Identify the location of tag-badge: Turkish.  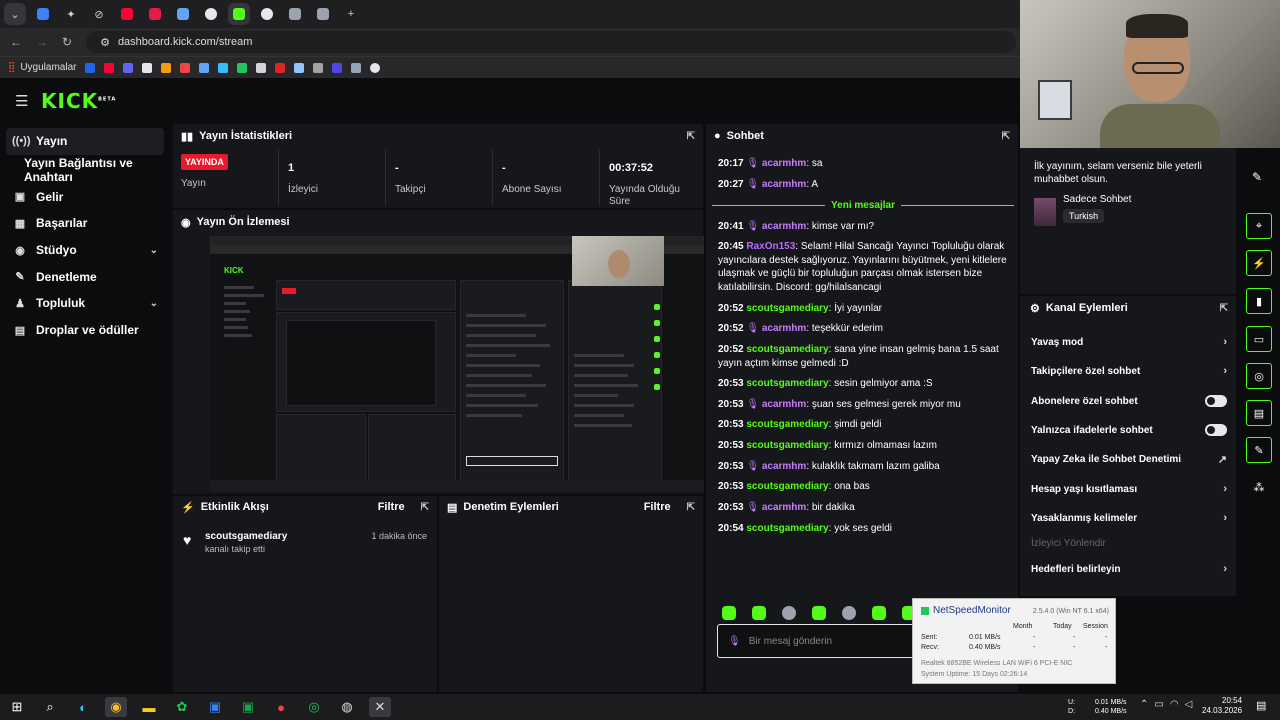
(1084, 216).